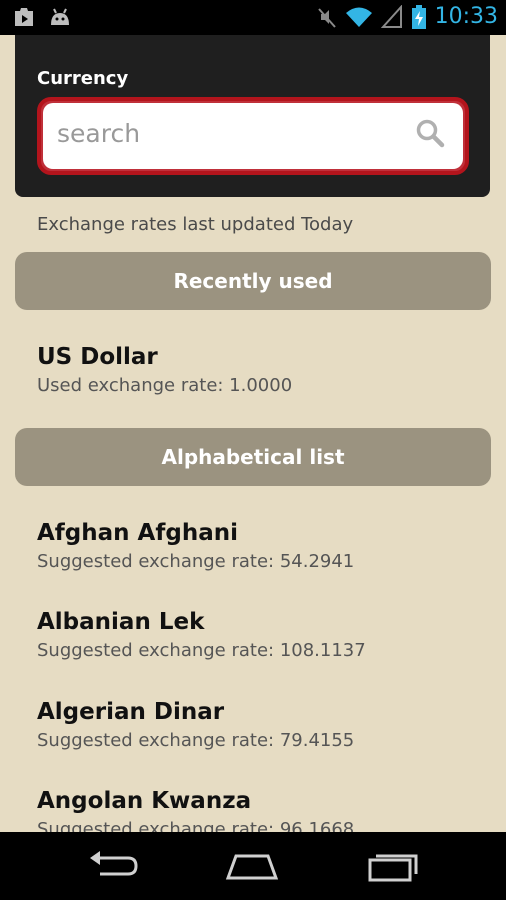  What do you see at coordinates (195, 224) in the screenshot?
I see `last-updated-text: Exchange rates last updated Today` at bounding box center [195, 224].